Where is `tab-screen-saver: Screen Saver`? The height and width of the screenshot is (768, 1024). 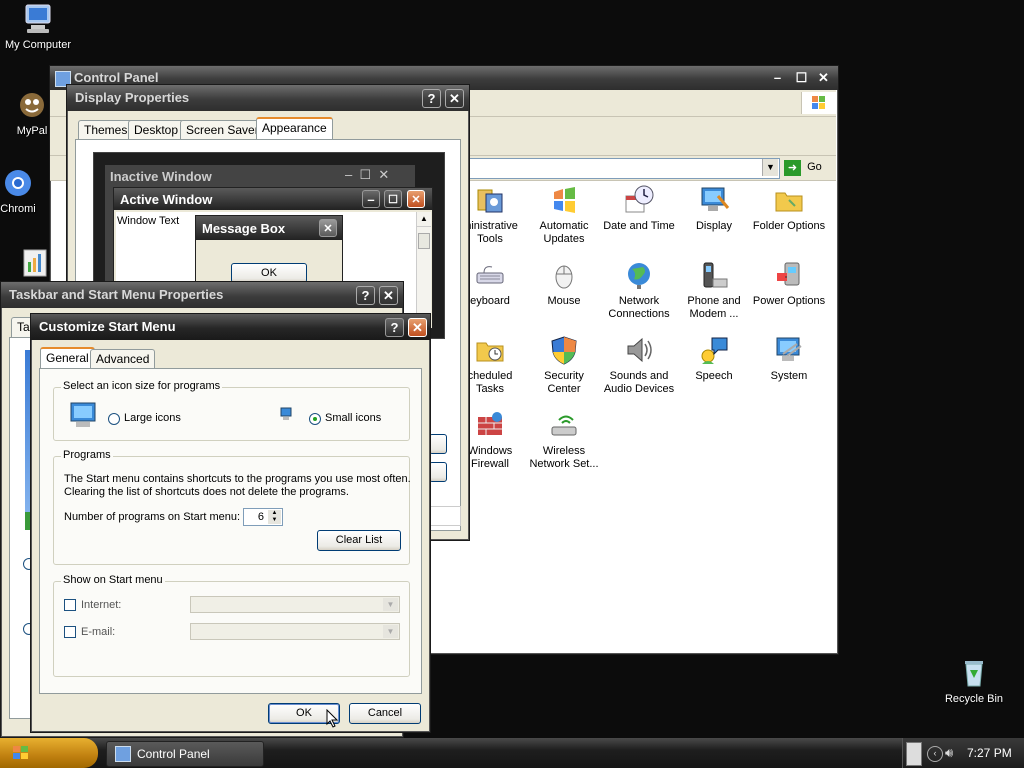 tab-screen-saver: Screen Saver is located at coordinates (222, 130).